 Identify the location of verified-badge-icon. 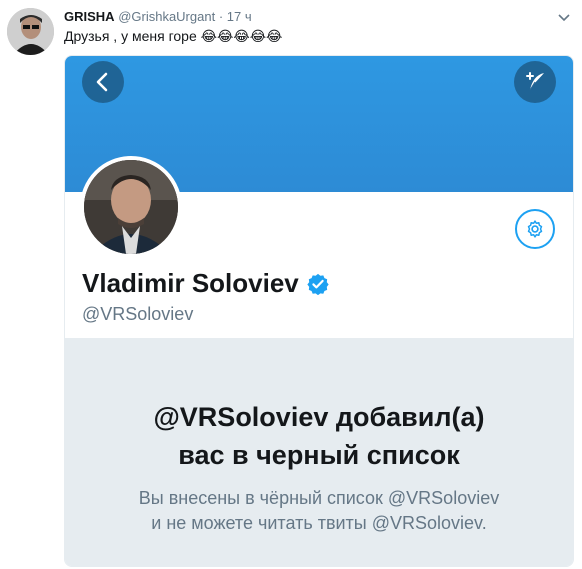
(318, 284).